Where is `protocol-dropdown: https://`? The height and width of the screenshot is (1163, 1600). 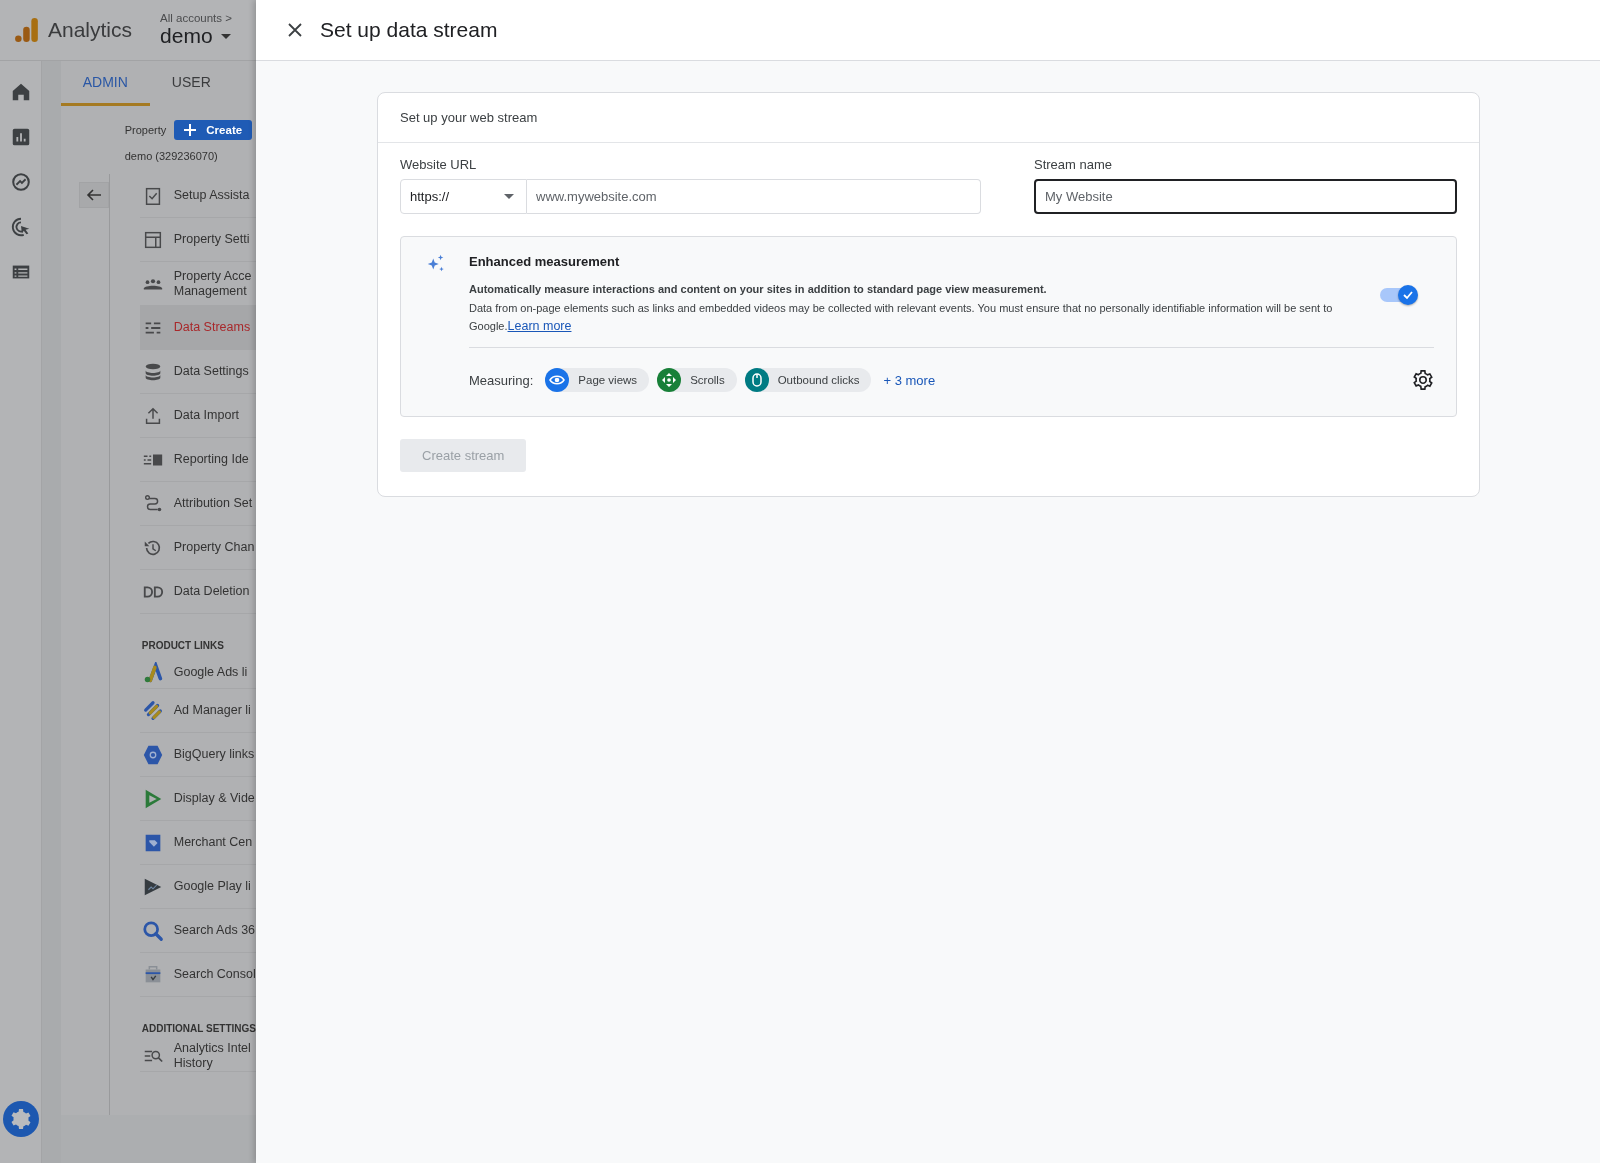
protocol-dropdown: https:// is located at coordinates (463, 196).